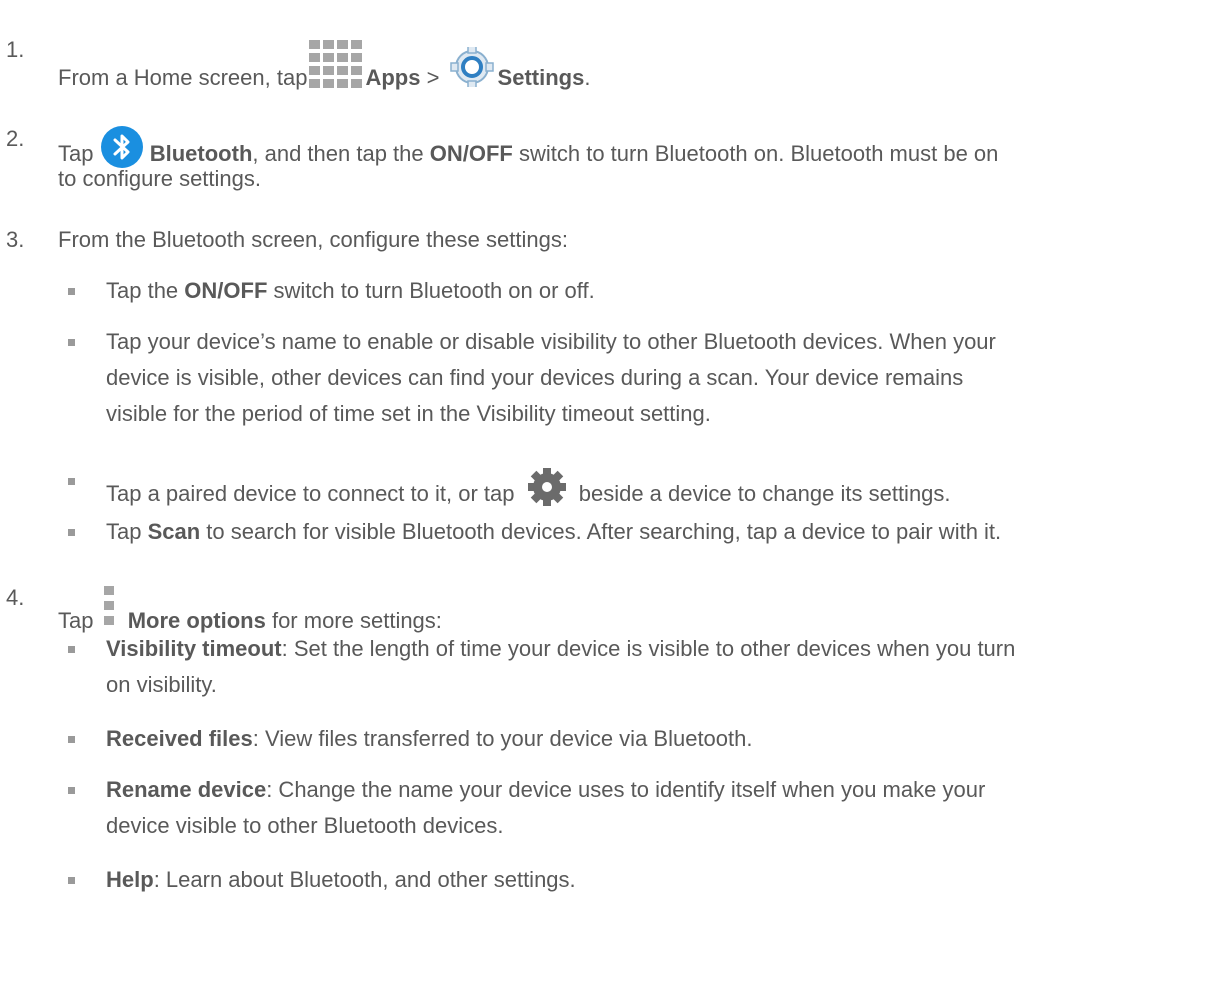 Image resolution: width=1220 pixels, height=1000 pixels. What do you see at coordinates (15, 597) in the screenshot?
I see `step-number: 4.` at bounding box center [15, 597].